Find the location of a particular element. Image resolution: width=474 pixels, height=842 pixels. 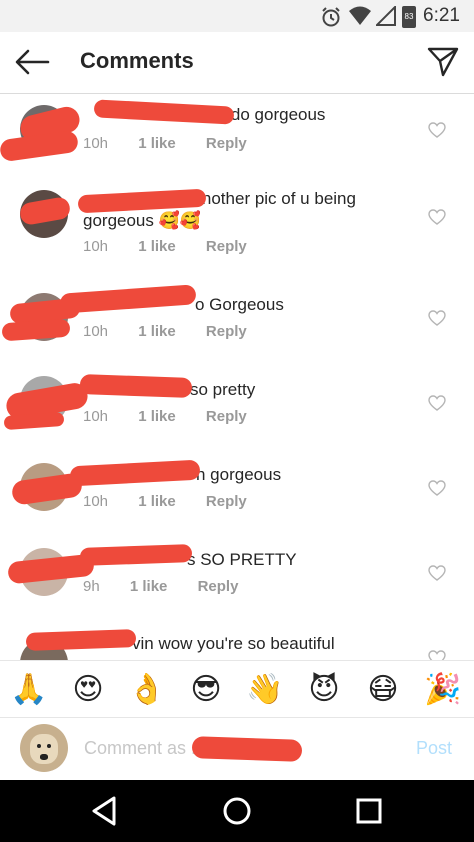

post-button: Post is located at coordinates (434, 748).